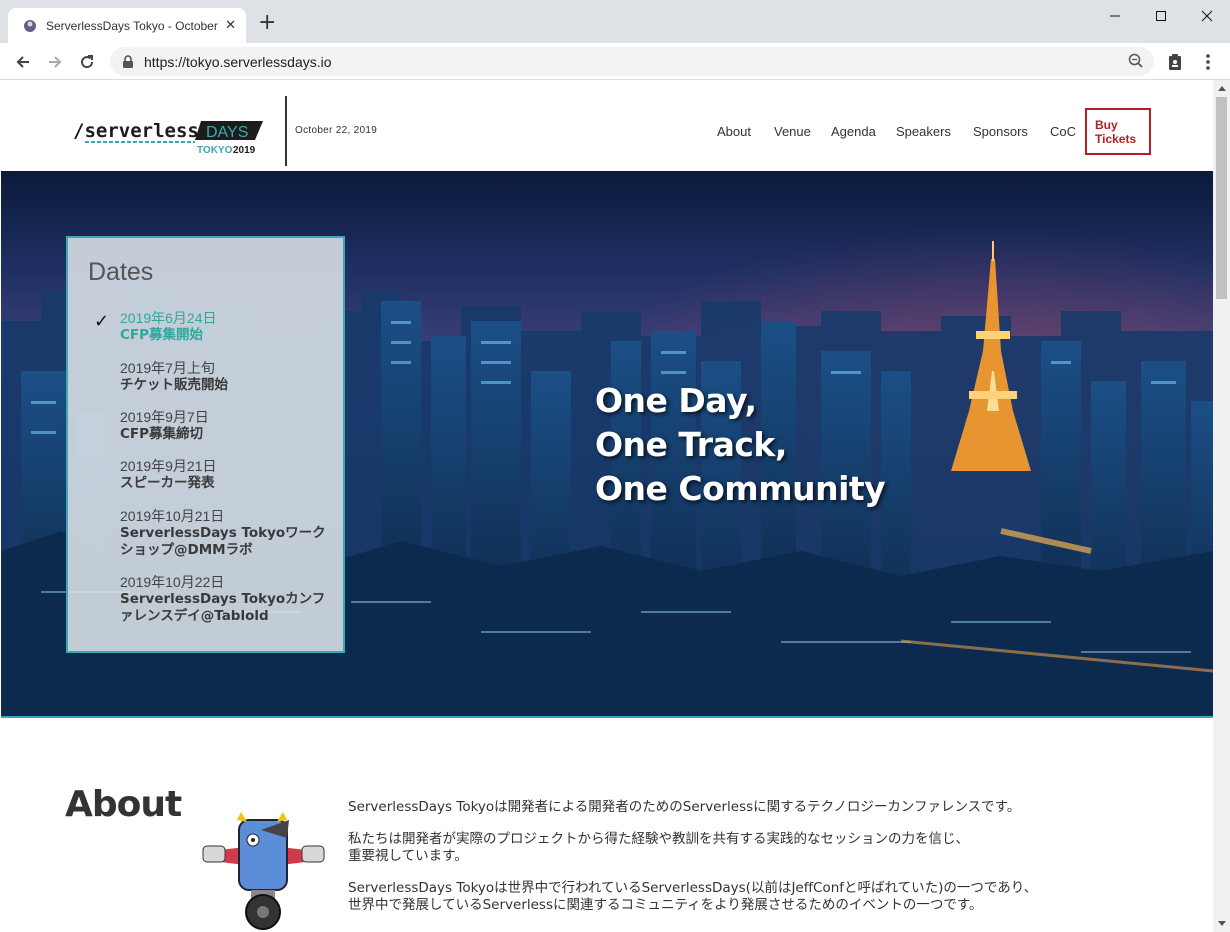 This screenshot has height=932, width=1230. What do you see at coordinates (121, 272) in the screenshot?
I see `dates-title: Dates` at bounding box center [121, 272].